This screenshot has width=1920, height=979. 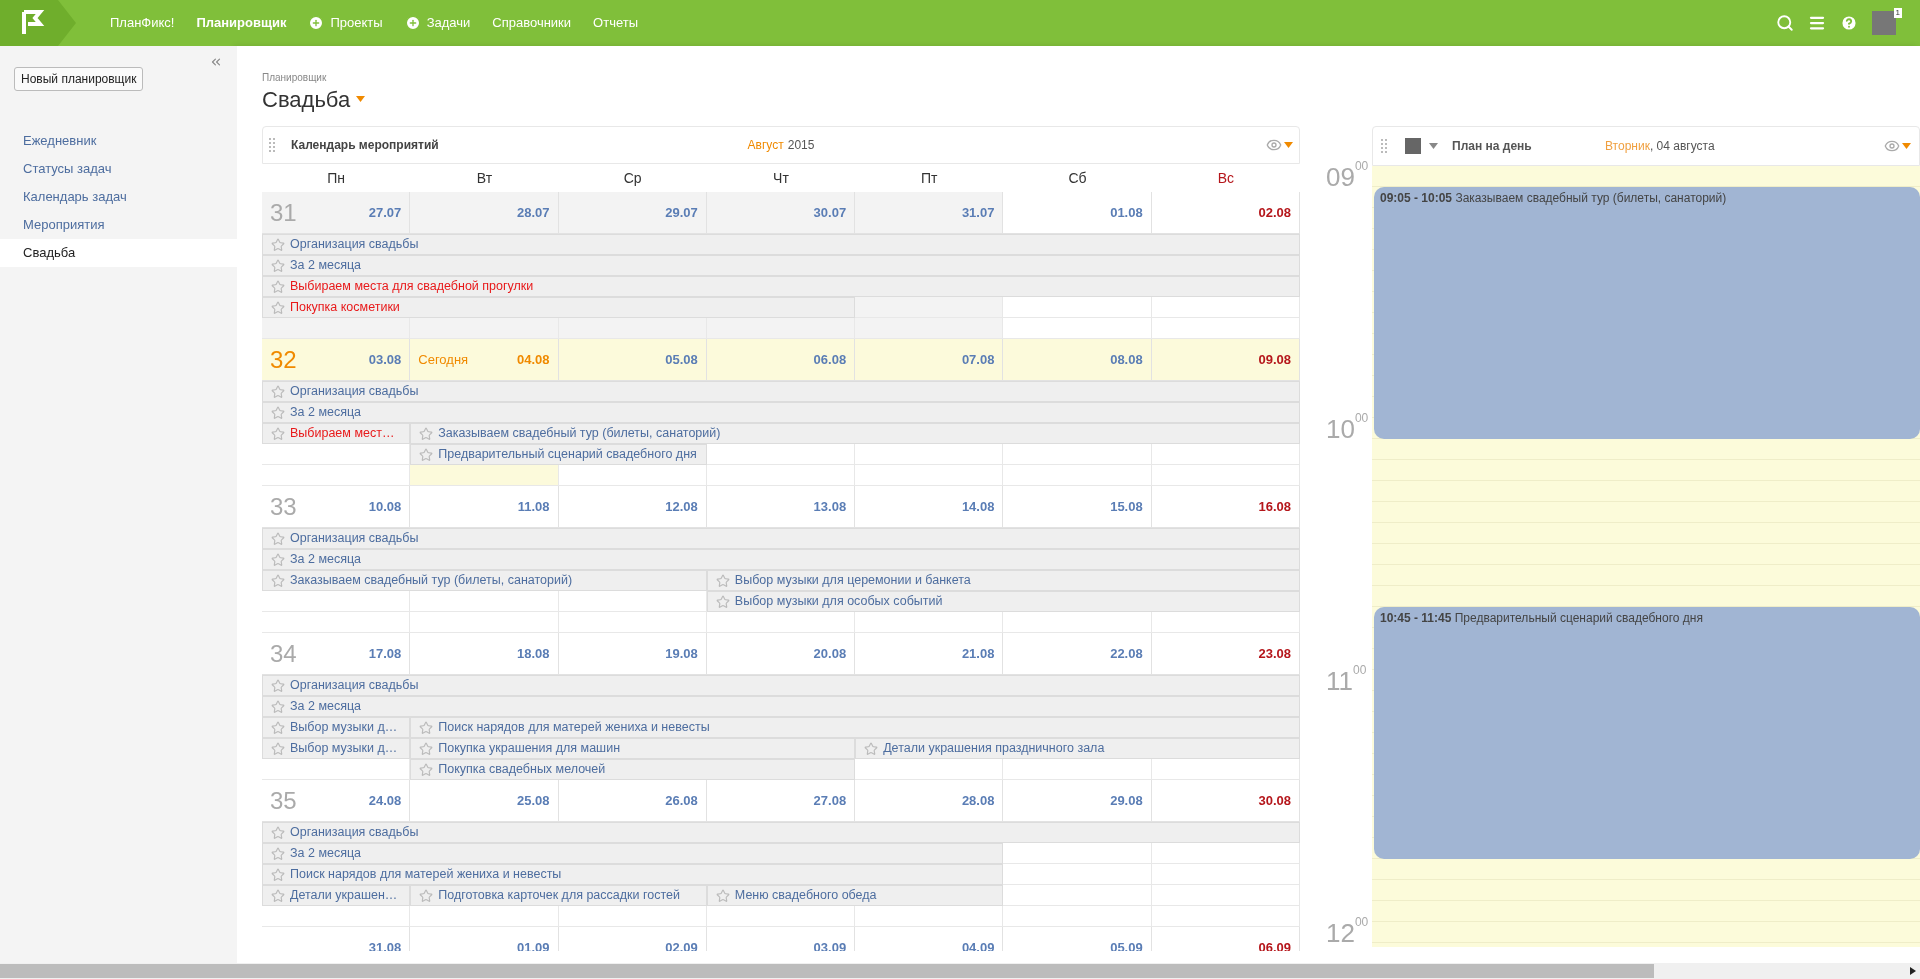 I want to click on sidebar-item: Статусы задач, so click(x=118, y=169).